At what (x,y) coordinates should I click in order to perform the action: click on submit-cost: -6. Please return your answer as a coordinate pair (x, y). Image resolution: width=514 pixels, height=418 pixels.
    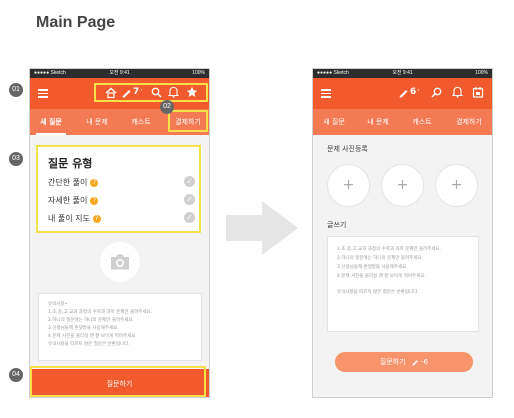
    Looking at the image, I should click on (425, 362).